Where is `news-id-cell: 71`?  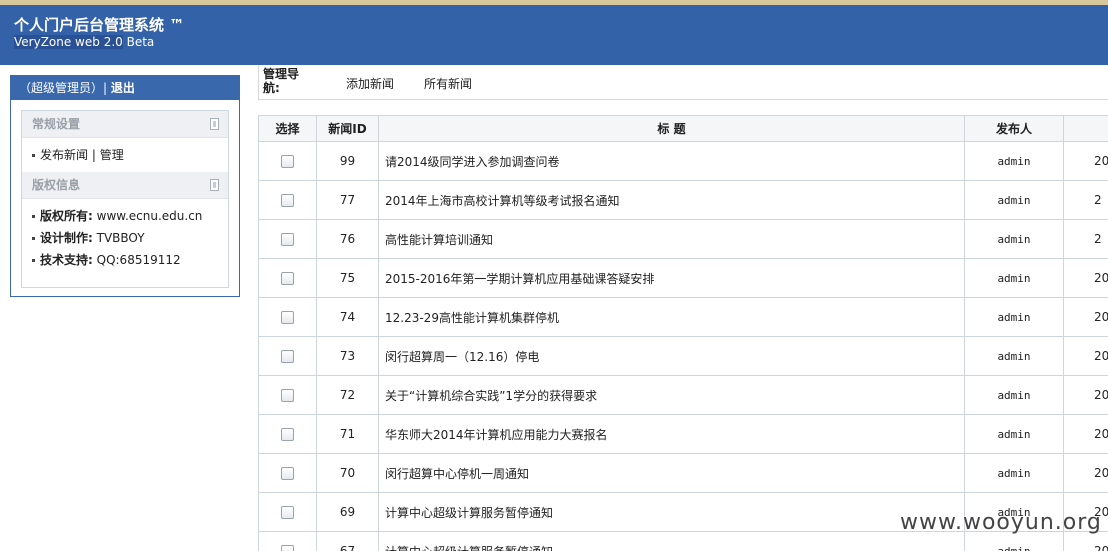
news-id-cell: 71 is located at coordinates (347, 434).